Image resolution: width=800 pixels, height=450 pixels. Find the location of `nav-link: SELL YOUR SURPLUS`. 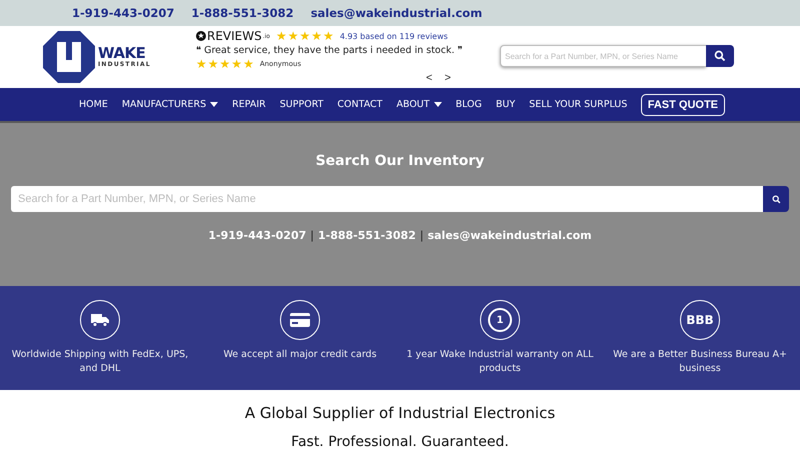

nav-link: SELL YOUR SURPLUS is located at coordinates (578, 104).